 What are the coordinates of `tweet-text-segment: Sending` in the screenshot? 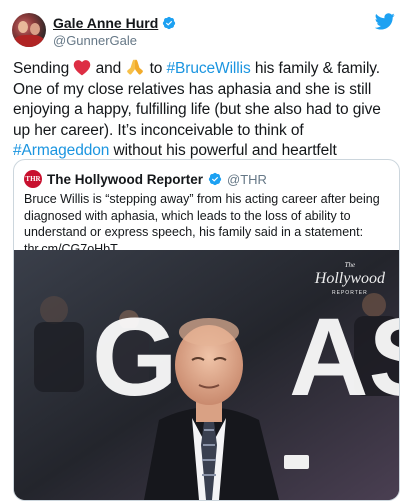 It's located at (41, 68).